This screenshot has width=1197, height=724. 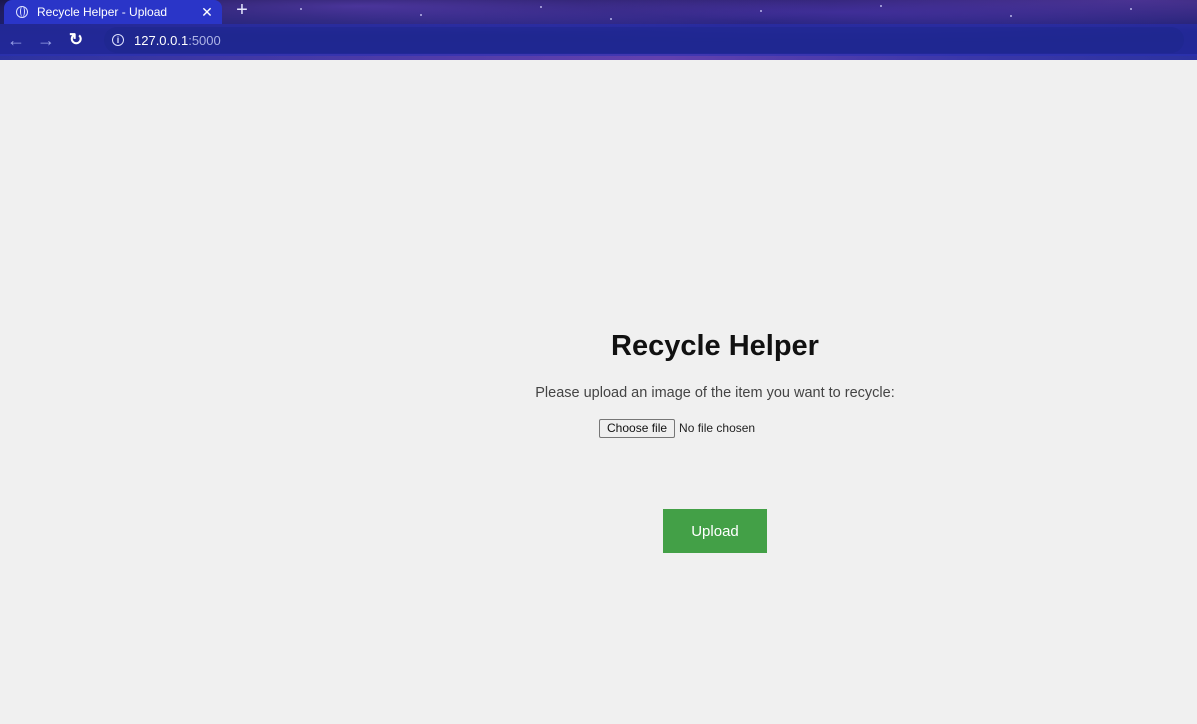 What do you see at coordinates (644, 40) in the screenshot?
I see `address-bar: i 127.0.0.1:5000` at bounding box center [644, 40].